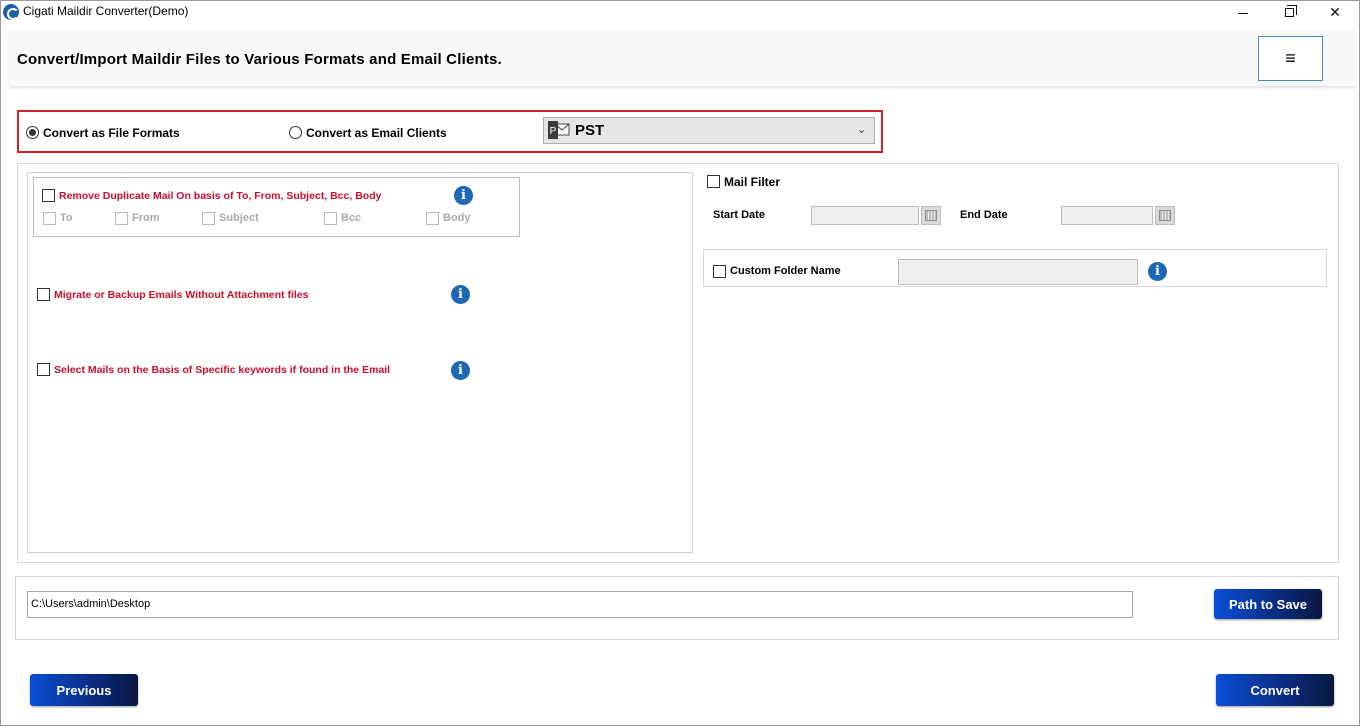 The image size is (1360, 726). I want to click on radio-file-formats-label: Convert as File Formats, so click(111, 133).